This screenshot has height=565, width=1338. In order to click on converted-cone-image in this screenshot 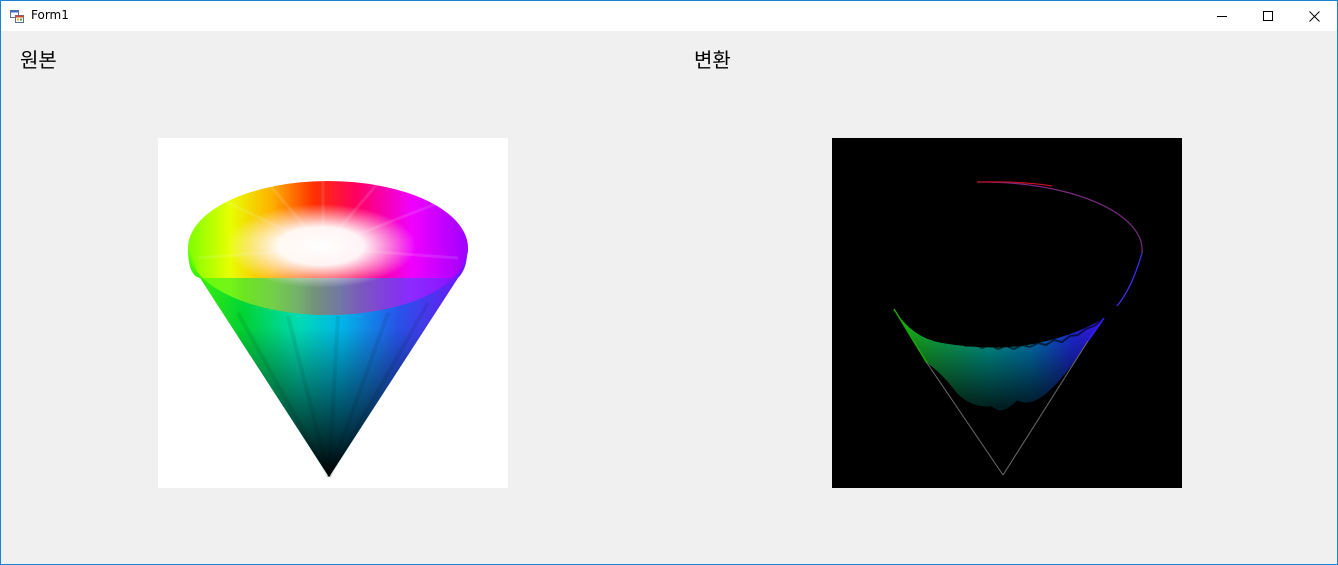, I will do `click(1018, 328)`.